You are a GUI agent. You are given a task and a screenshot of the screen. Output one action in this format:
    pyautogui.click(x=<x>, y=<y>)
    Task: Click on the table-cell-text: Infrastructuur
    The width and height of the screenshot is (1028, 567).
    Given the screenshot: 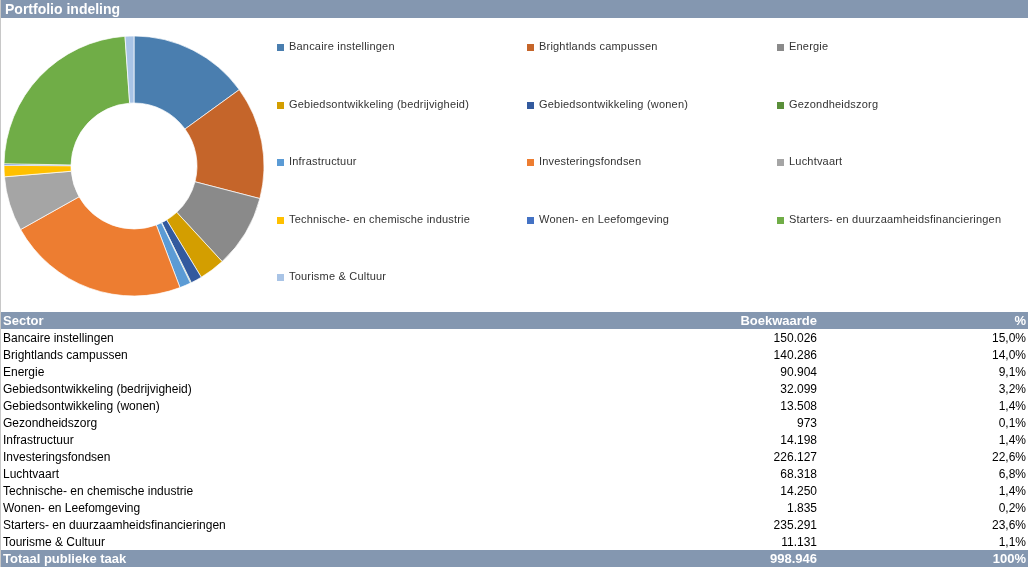 What is the action you would take?
    pyautogui.click(x=38, y=439)
    